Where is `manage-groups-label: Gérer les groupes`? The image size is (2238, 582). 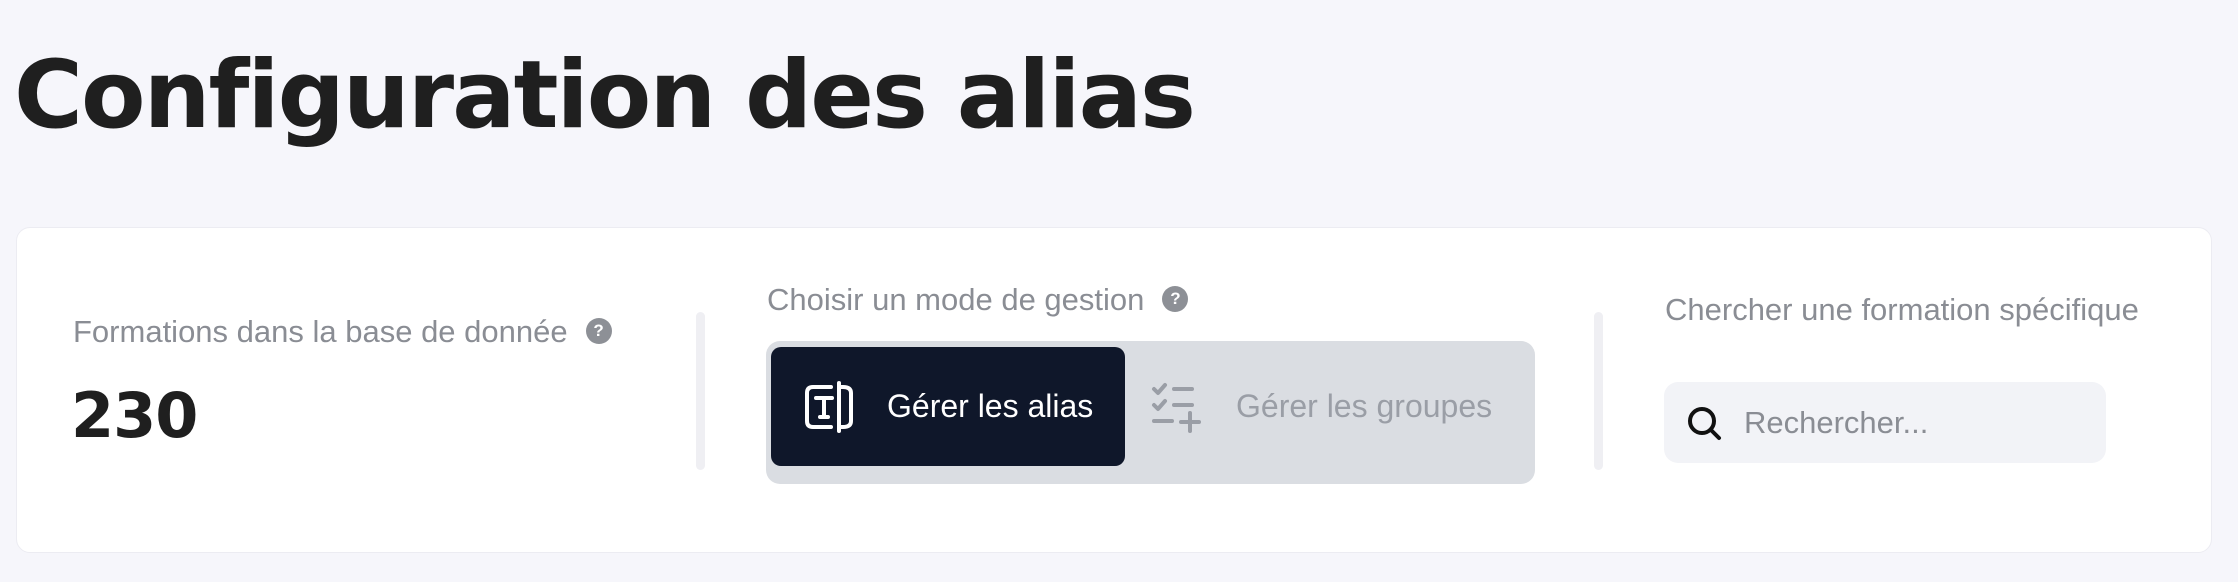 manage-groups-label: Gérer les groupes is located at coordinates (1364, 406).